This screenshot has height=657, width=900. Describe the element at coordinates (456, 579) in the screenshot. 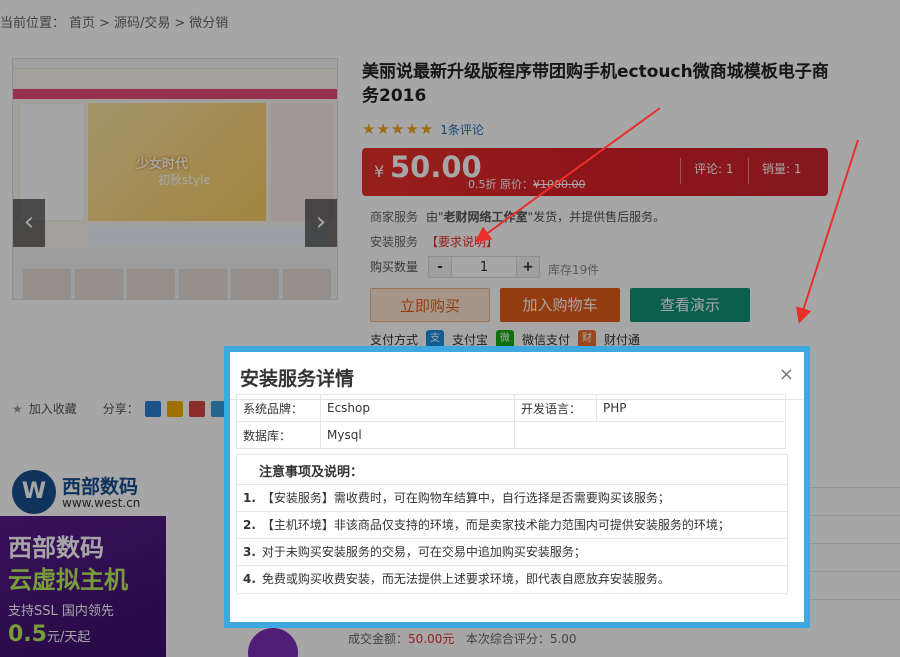

I see `note-item: 4. 免费或购买收费安装，而无法提供上述要求环境，即代表自愿放弃安装服务。` at that location.